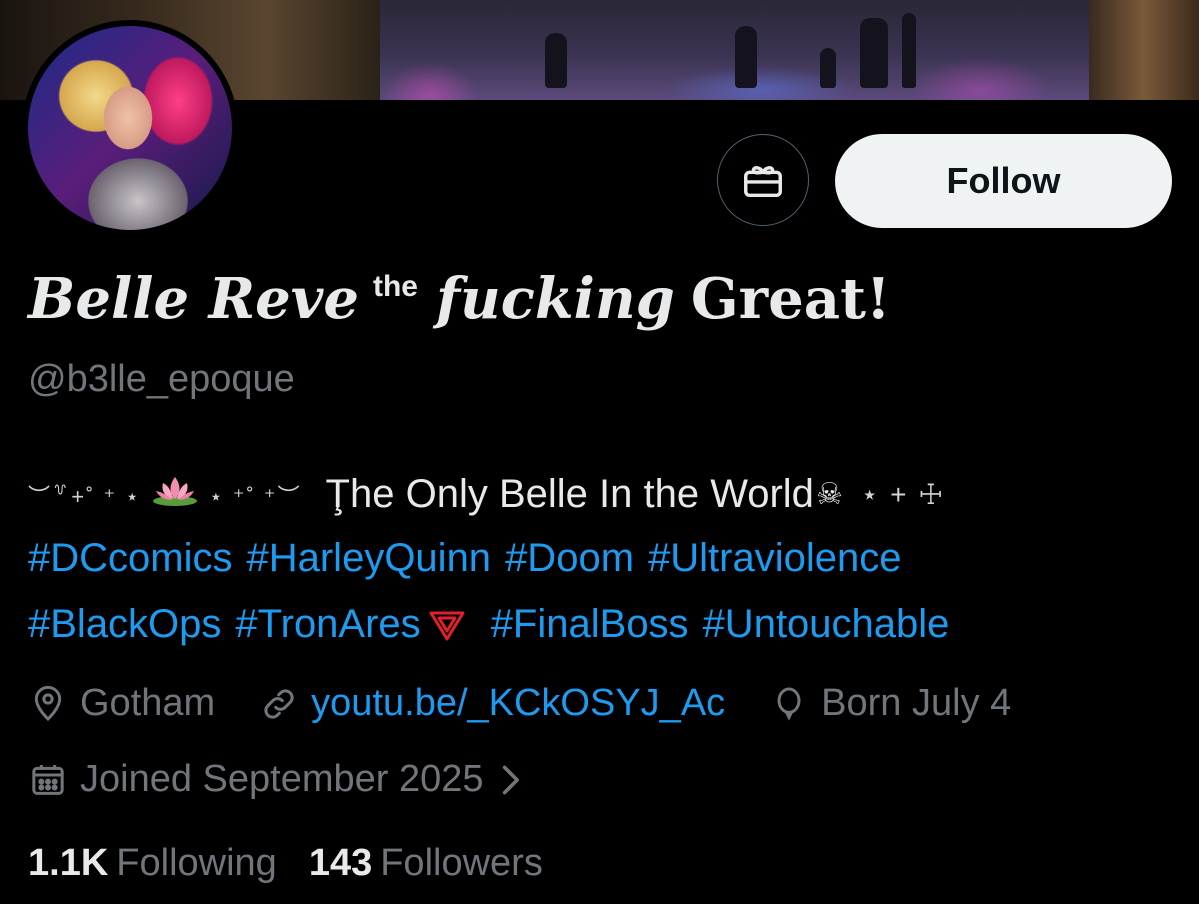 This screenshot has width=1199, height=904. I want to click on website-link: youtu.be/_KCkOSYJ_Ac, so click(518, 703).